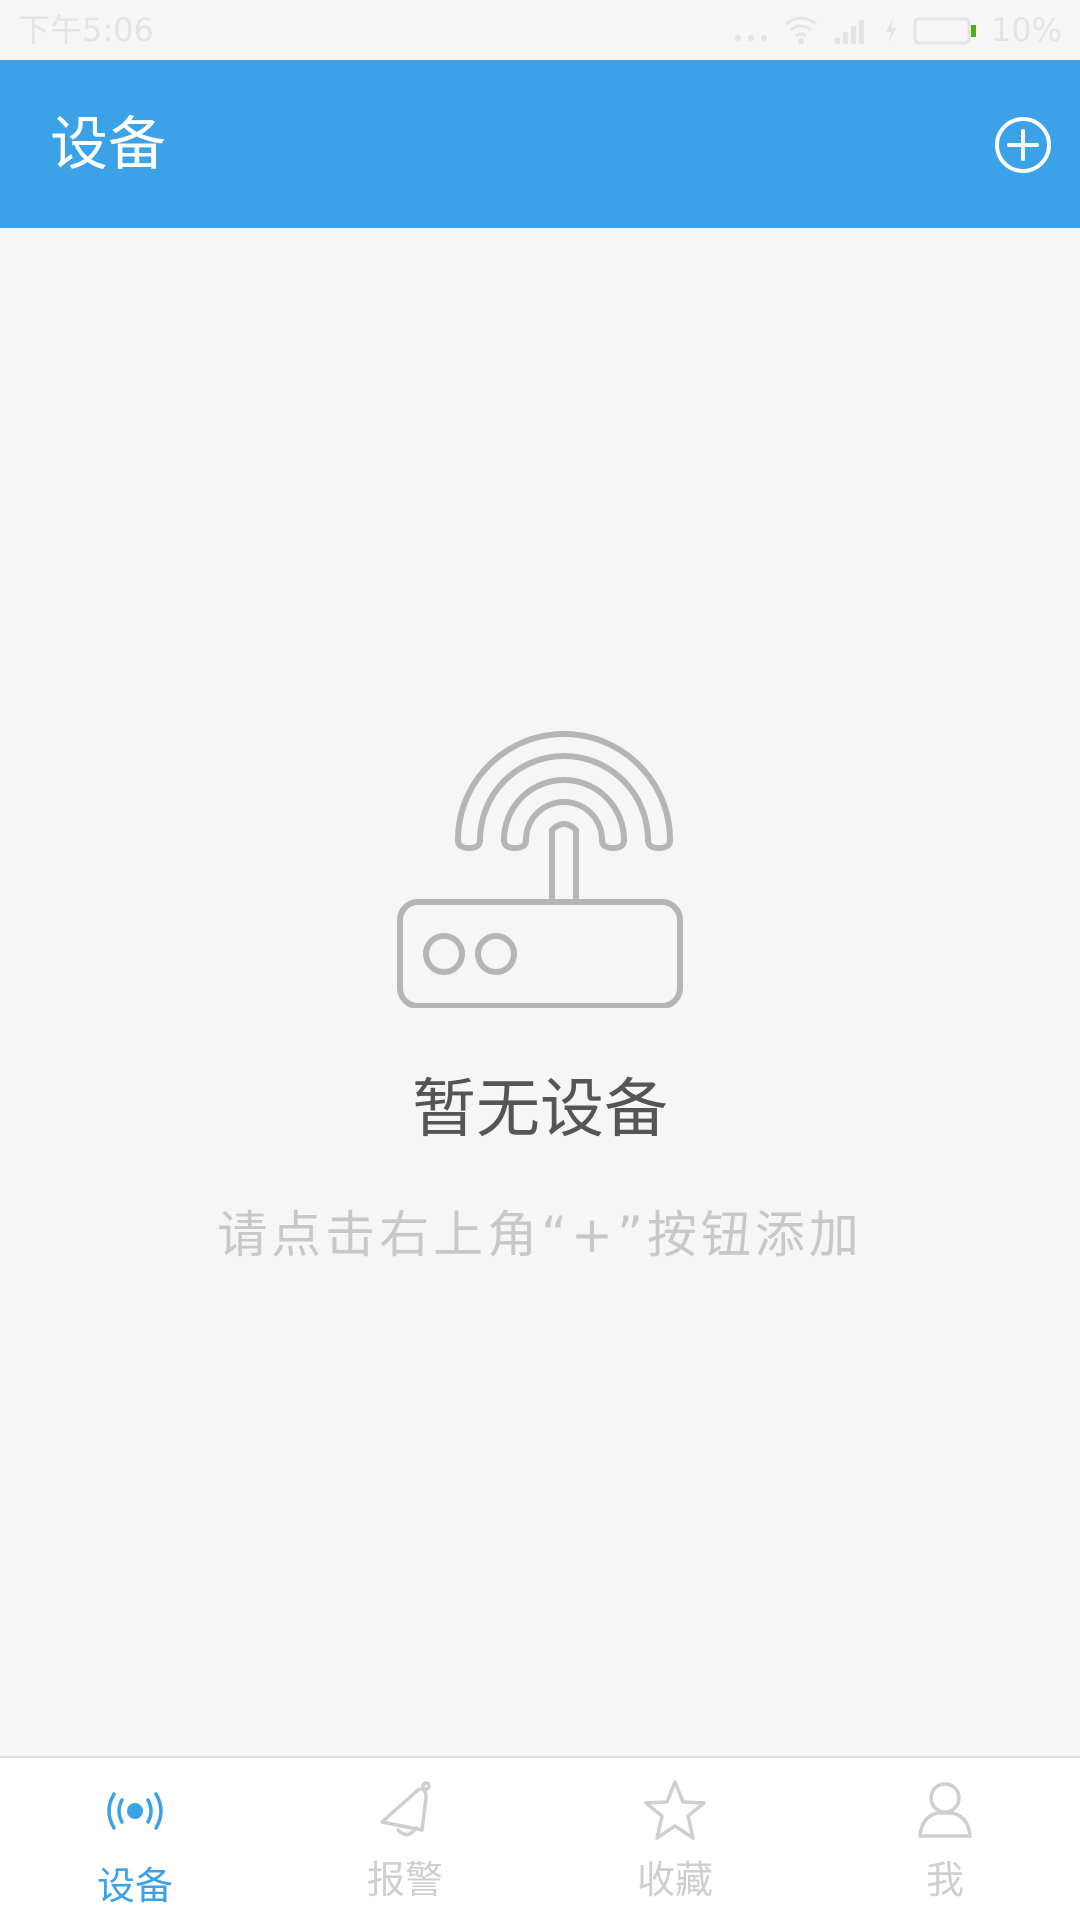 Image resolution: width=1080 pixels, height=1922 pixels. I want to click on app-bar: 设备, so click(540, 144).